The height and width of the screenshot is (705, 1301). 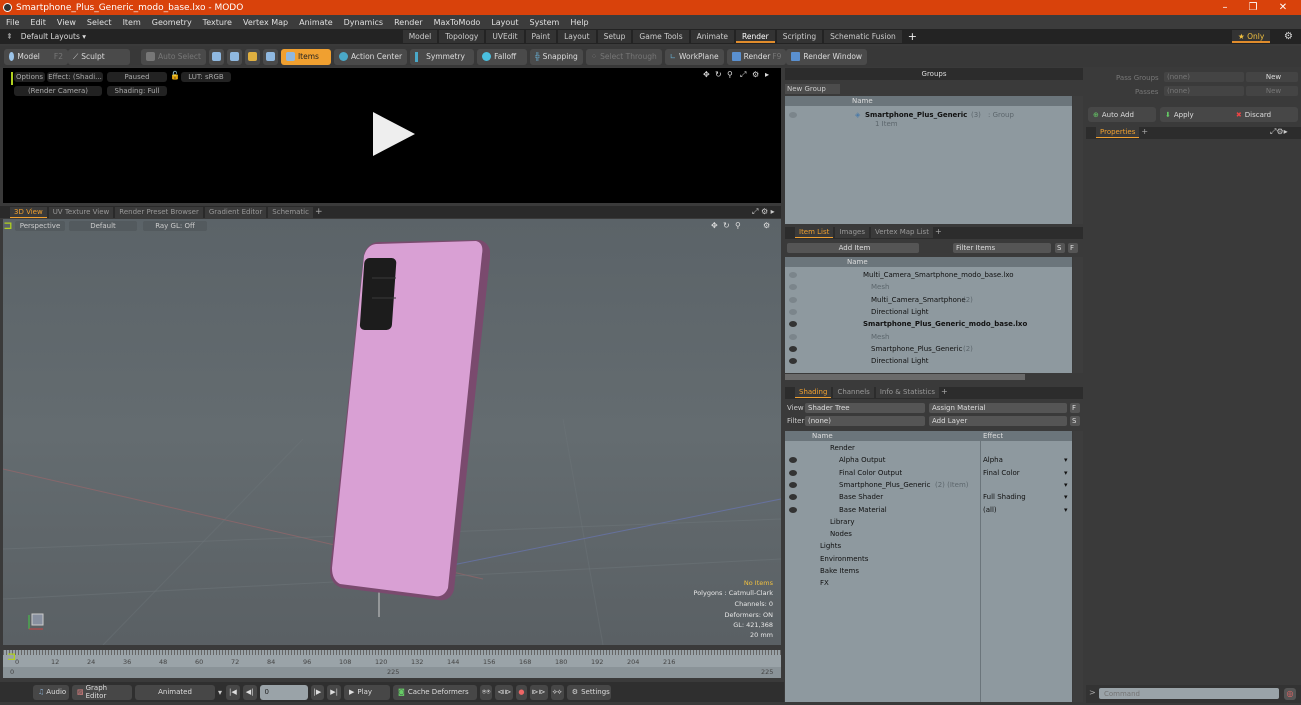 I want to click on shader-row: Environments, so click(x=928, y=559).